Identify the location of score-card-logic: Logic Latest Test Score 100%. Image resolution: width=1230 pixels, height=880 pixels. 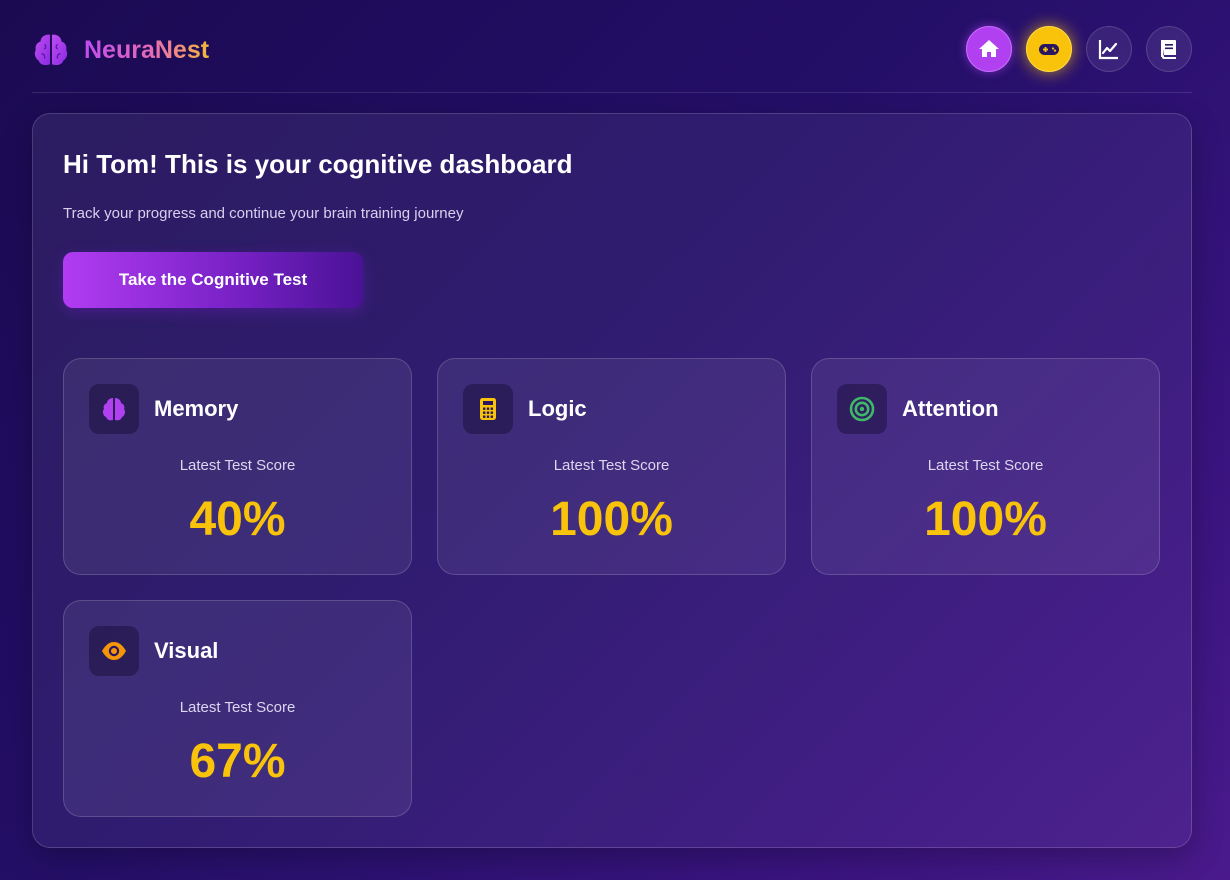
(611, 466).